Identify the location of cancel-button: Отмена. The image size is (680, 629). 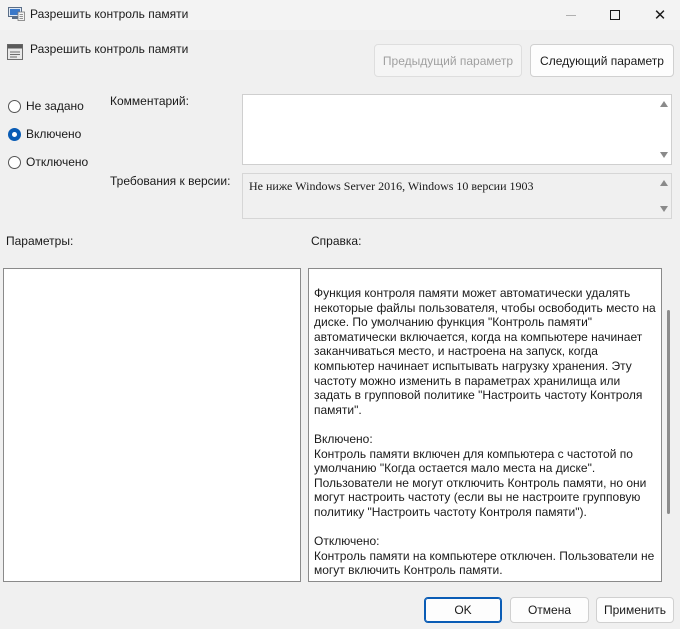
(549, 610).